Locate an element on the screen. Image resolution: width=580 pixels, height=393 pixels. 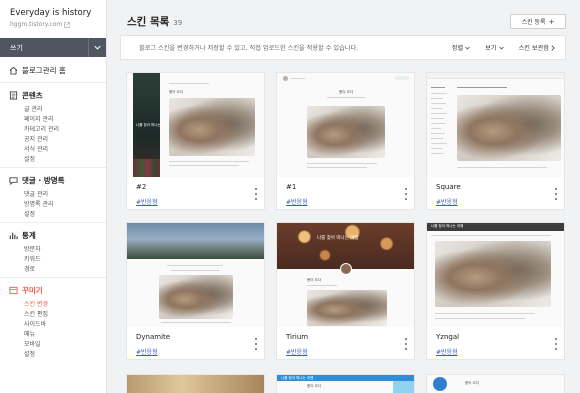
sidebar-item-visitors: 방문자 is located at coordinates (53, 249).